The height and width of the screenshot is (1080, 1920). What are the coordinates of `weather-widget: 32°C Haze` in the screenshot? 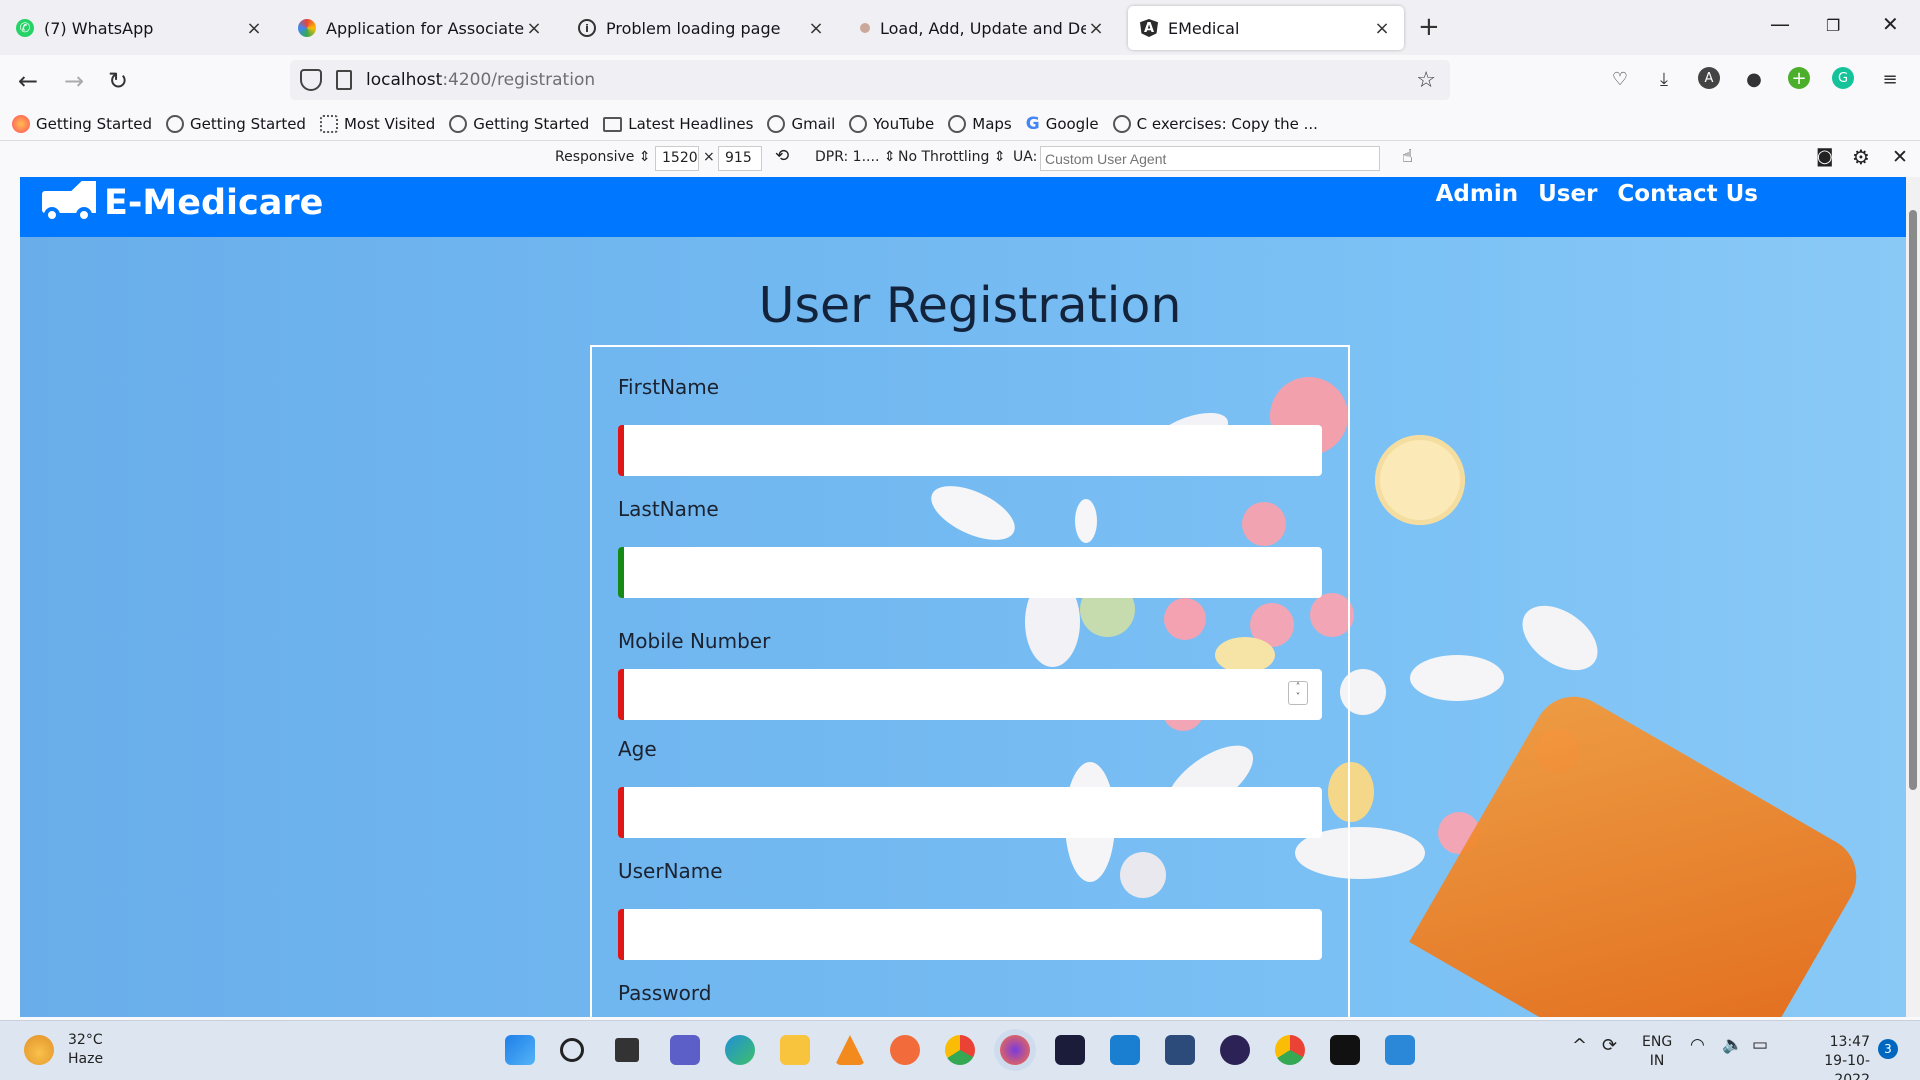 It's located at (63, 1050).